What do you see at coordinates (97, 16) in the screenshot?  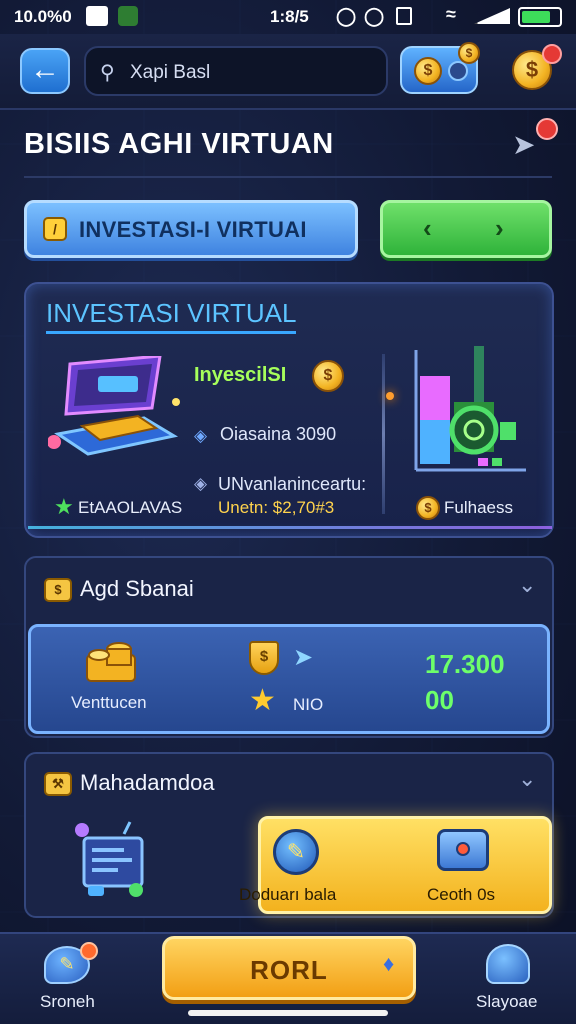 I see `photo-icon` at bounding box center [97, 16].